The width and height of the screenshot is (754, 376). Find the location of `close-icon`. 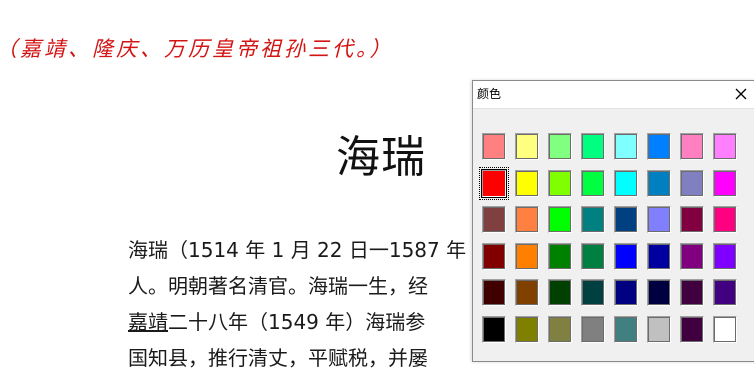

close-icon is located at coordinates (741, 94).